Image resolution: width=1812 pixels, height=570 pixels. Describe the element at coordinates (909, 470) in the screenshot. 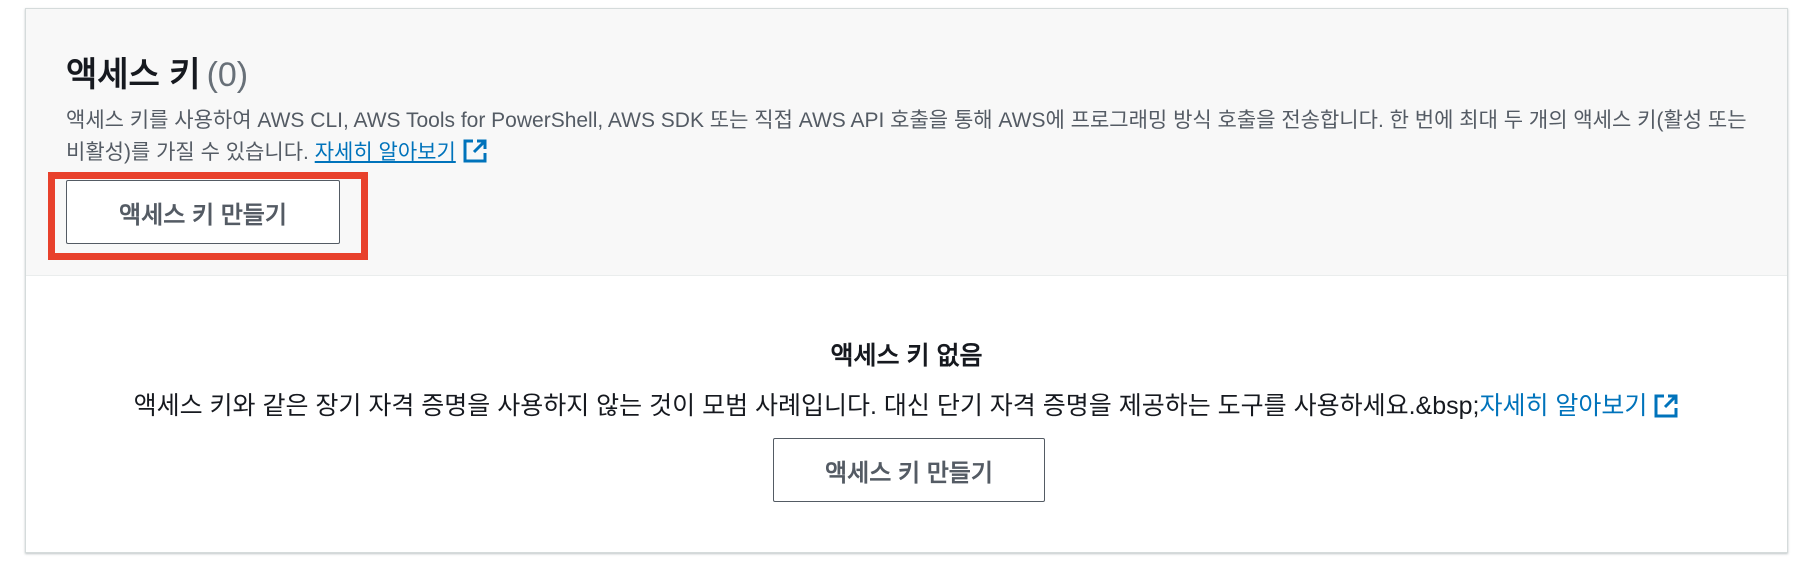

I see `empty-state-create-access-key-button: 액세스 키 만들기` at that location.